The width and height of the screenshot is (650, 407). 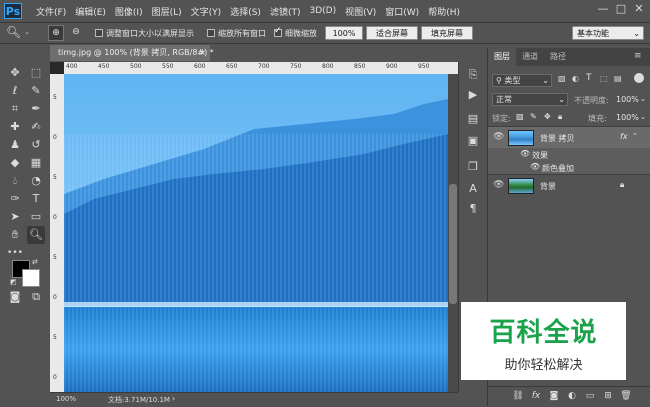 I want to click on actions-panel-icon: ▶, so click(x=473, y=95).